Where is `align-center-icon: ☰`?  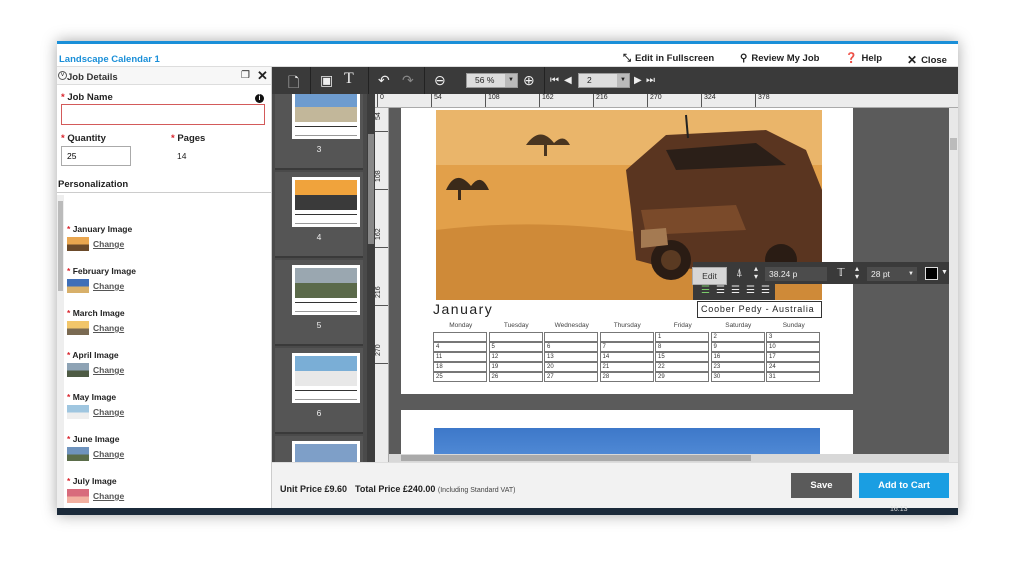 align-center-icon: ☰ is located at coordinates (720, 290).